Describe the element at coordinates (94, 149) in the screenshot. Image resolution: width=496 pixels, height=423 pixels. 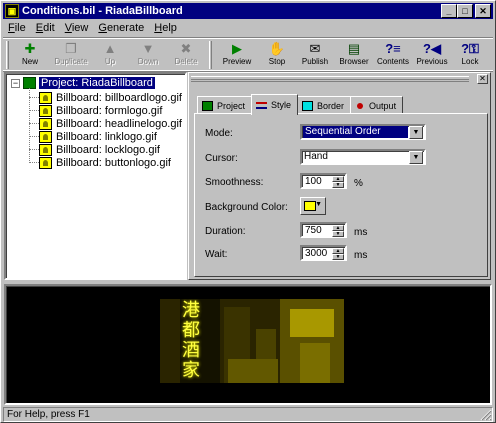
I see `tree-item: Billboard: locklogo.gif` at that location.